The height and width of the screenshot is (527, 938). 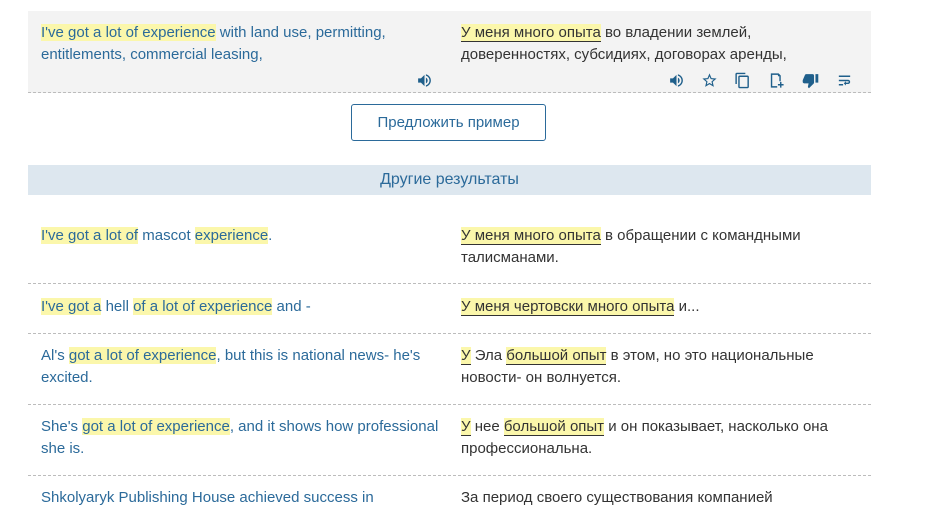 What do you see at coordinates (291, 306) in the screenshot?
I see `sentence-text: and -` at bounding box center [291, 306].